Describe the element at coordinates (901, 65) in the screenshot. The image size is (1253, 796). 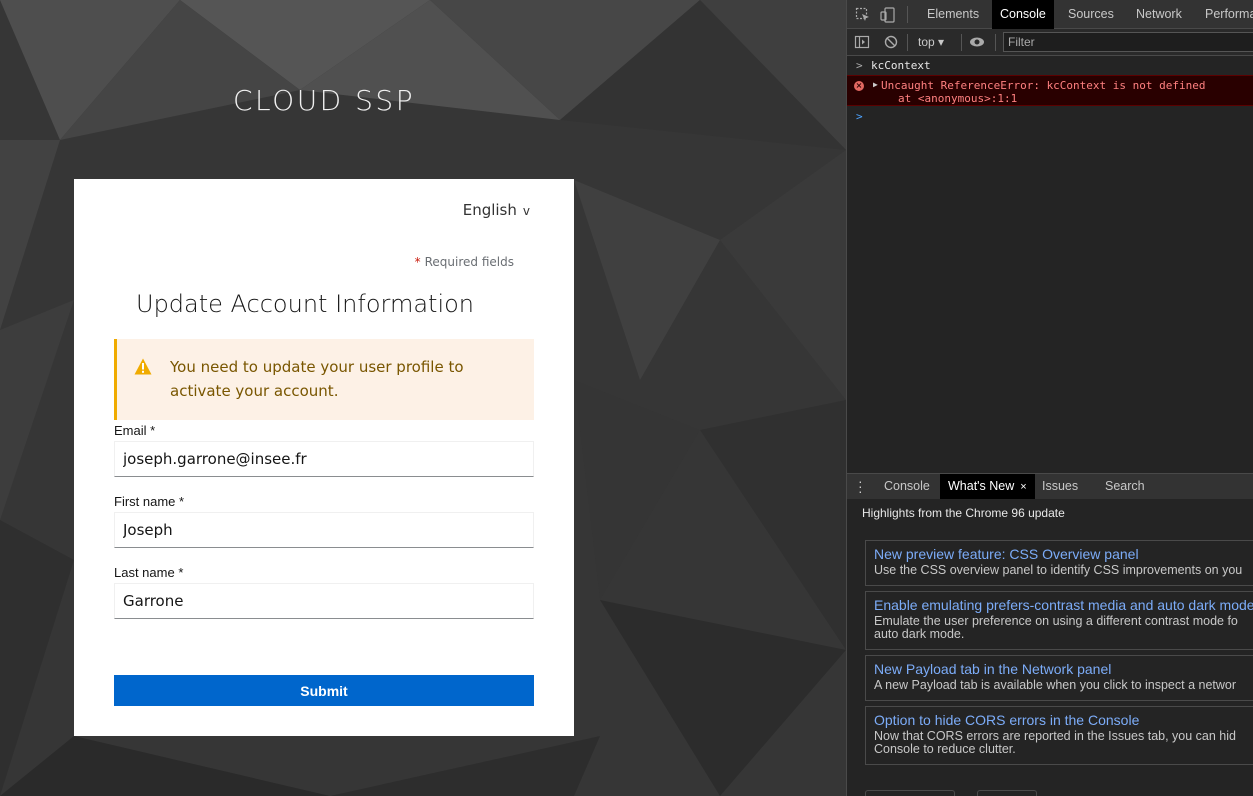
I see `console-input-text: kcContext` at that location.